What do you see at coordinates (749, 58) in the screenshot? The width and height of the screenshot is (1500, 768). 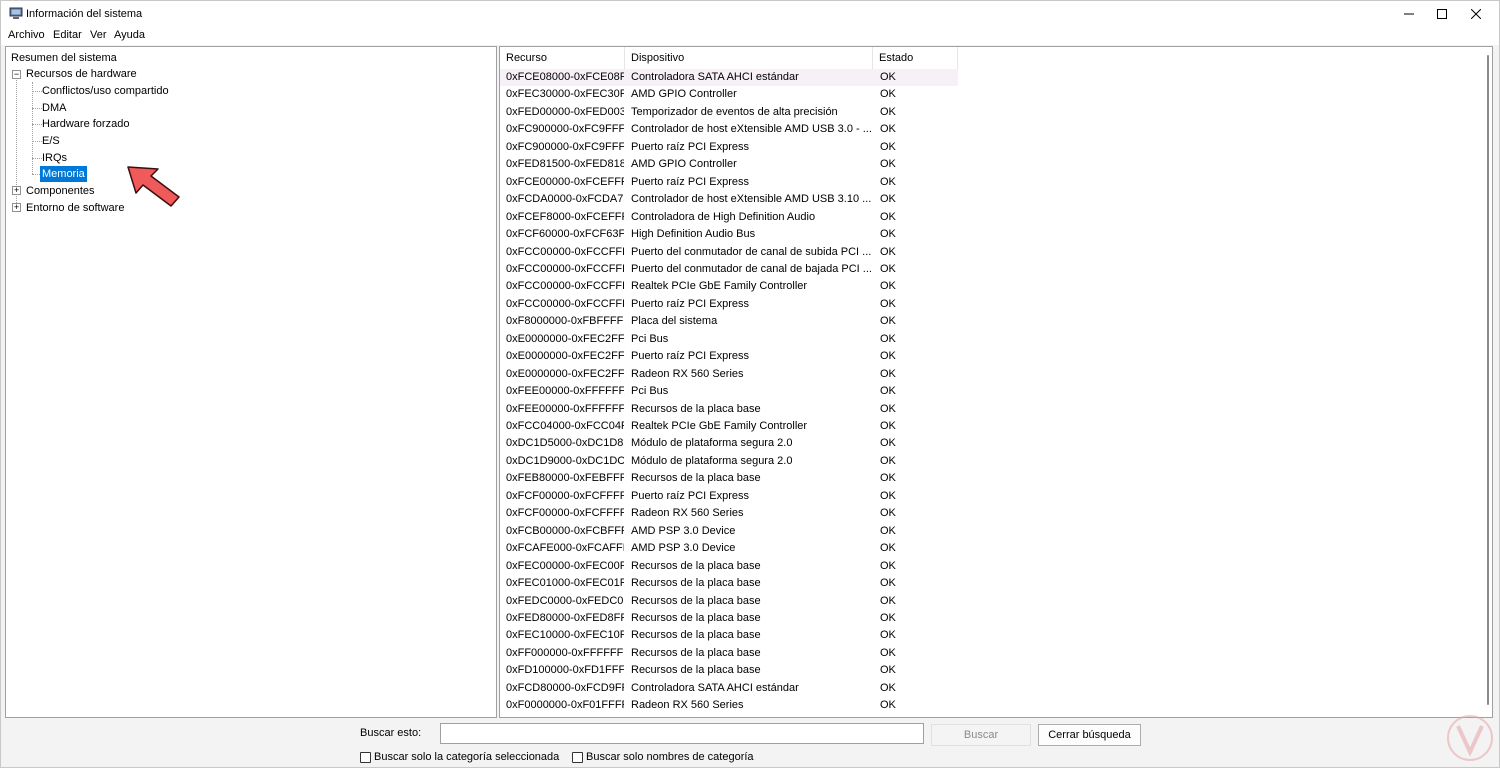 I see `column-header-device: Dispositivo` at bounding box center [749, 58].